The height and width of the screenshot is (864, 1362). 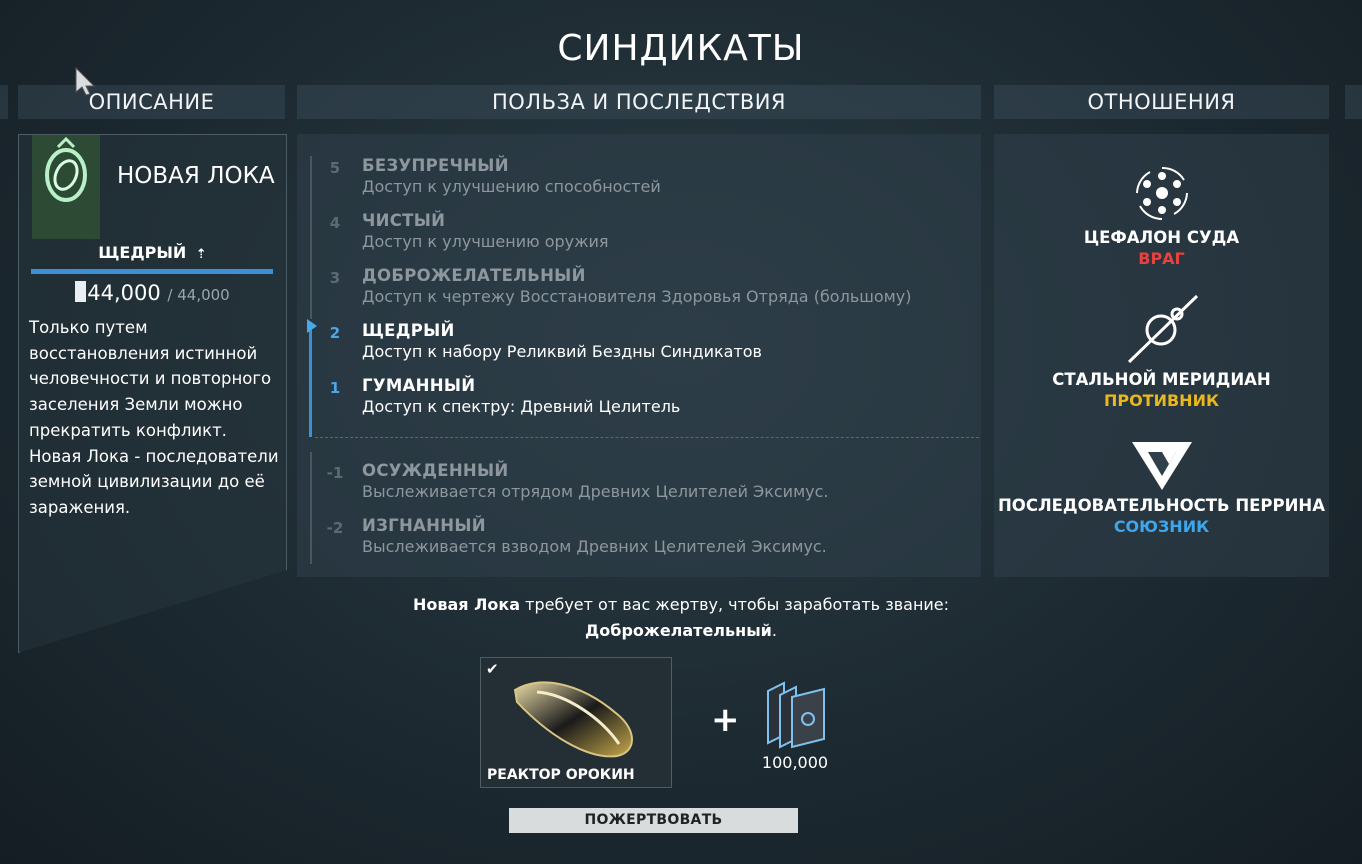 What do you see at coordinates (474, 275) in the screenshot?
I see `rank-name: ДОБРОЖЕЛАТЕЛЬНЫЙ` at bounding box center [474, 275].